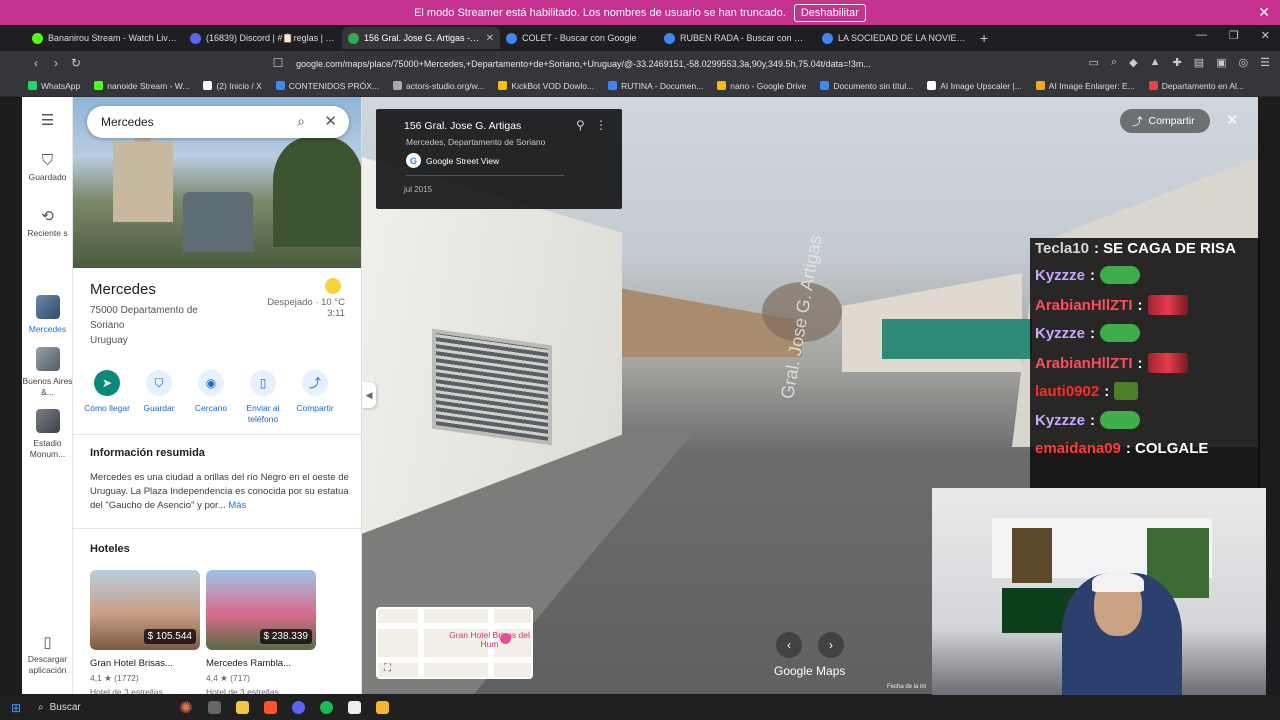 This screenshot has height=720, width=1280. What do you see at coordinates (102, 707) in the screenshot?
I see `taskbar-search: ⌕ Buscar` at bounding box center [102, 707].